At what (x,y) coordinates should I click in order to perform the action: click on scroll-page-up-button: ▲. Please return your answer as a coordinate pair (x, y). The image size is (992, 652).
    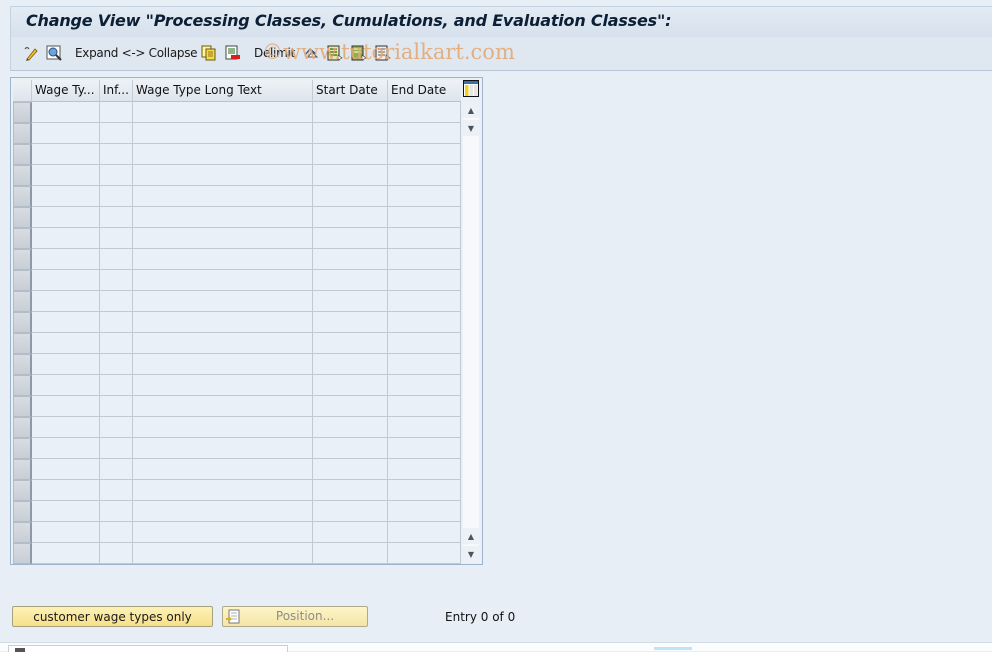
    Looking at the image, I should click on (471, 110).